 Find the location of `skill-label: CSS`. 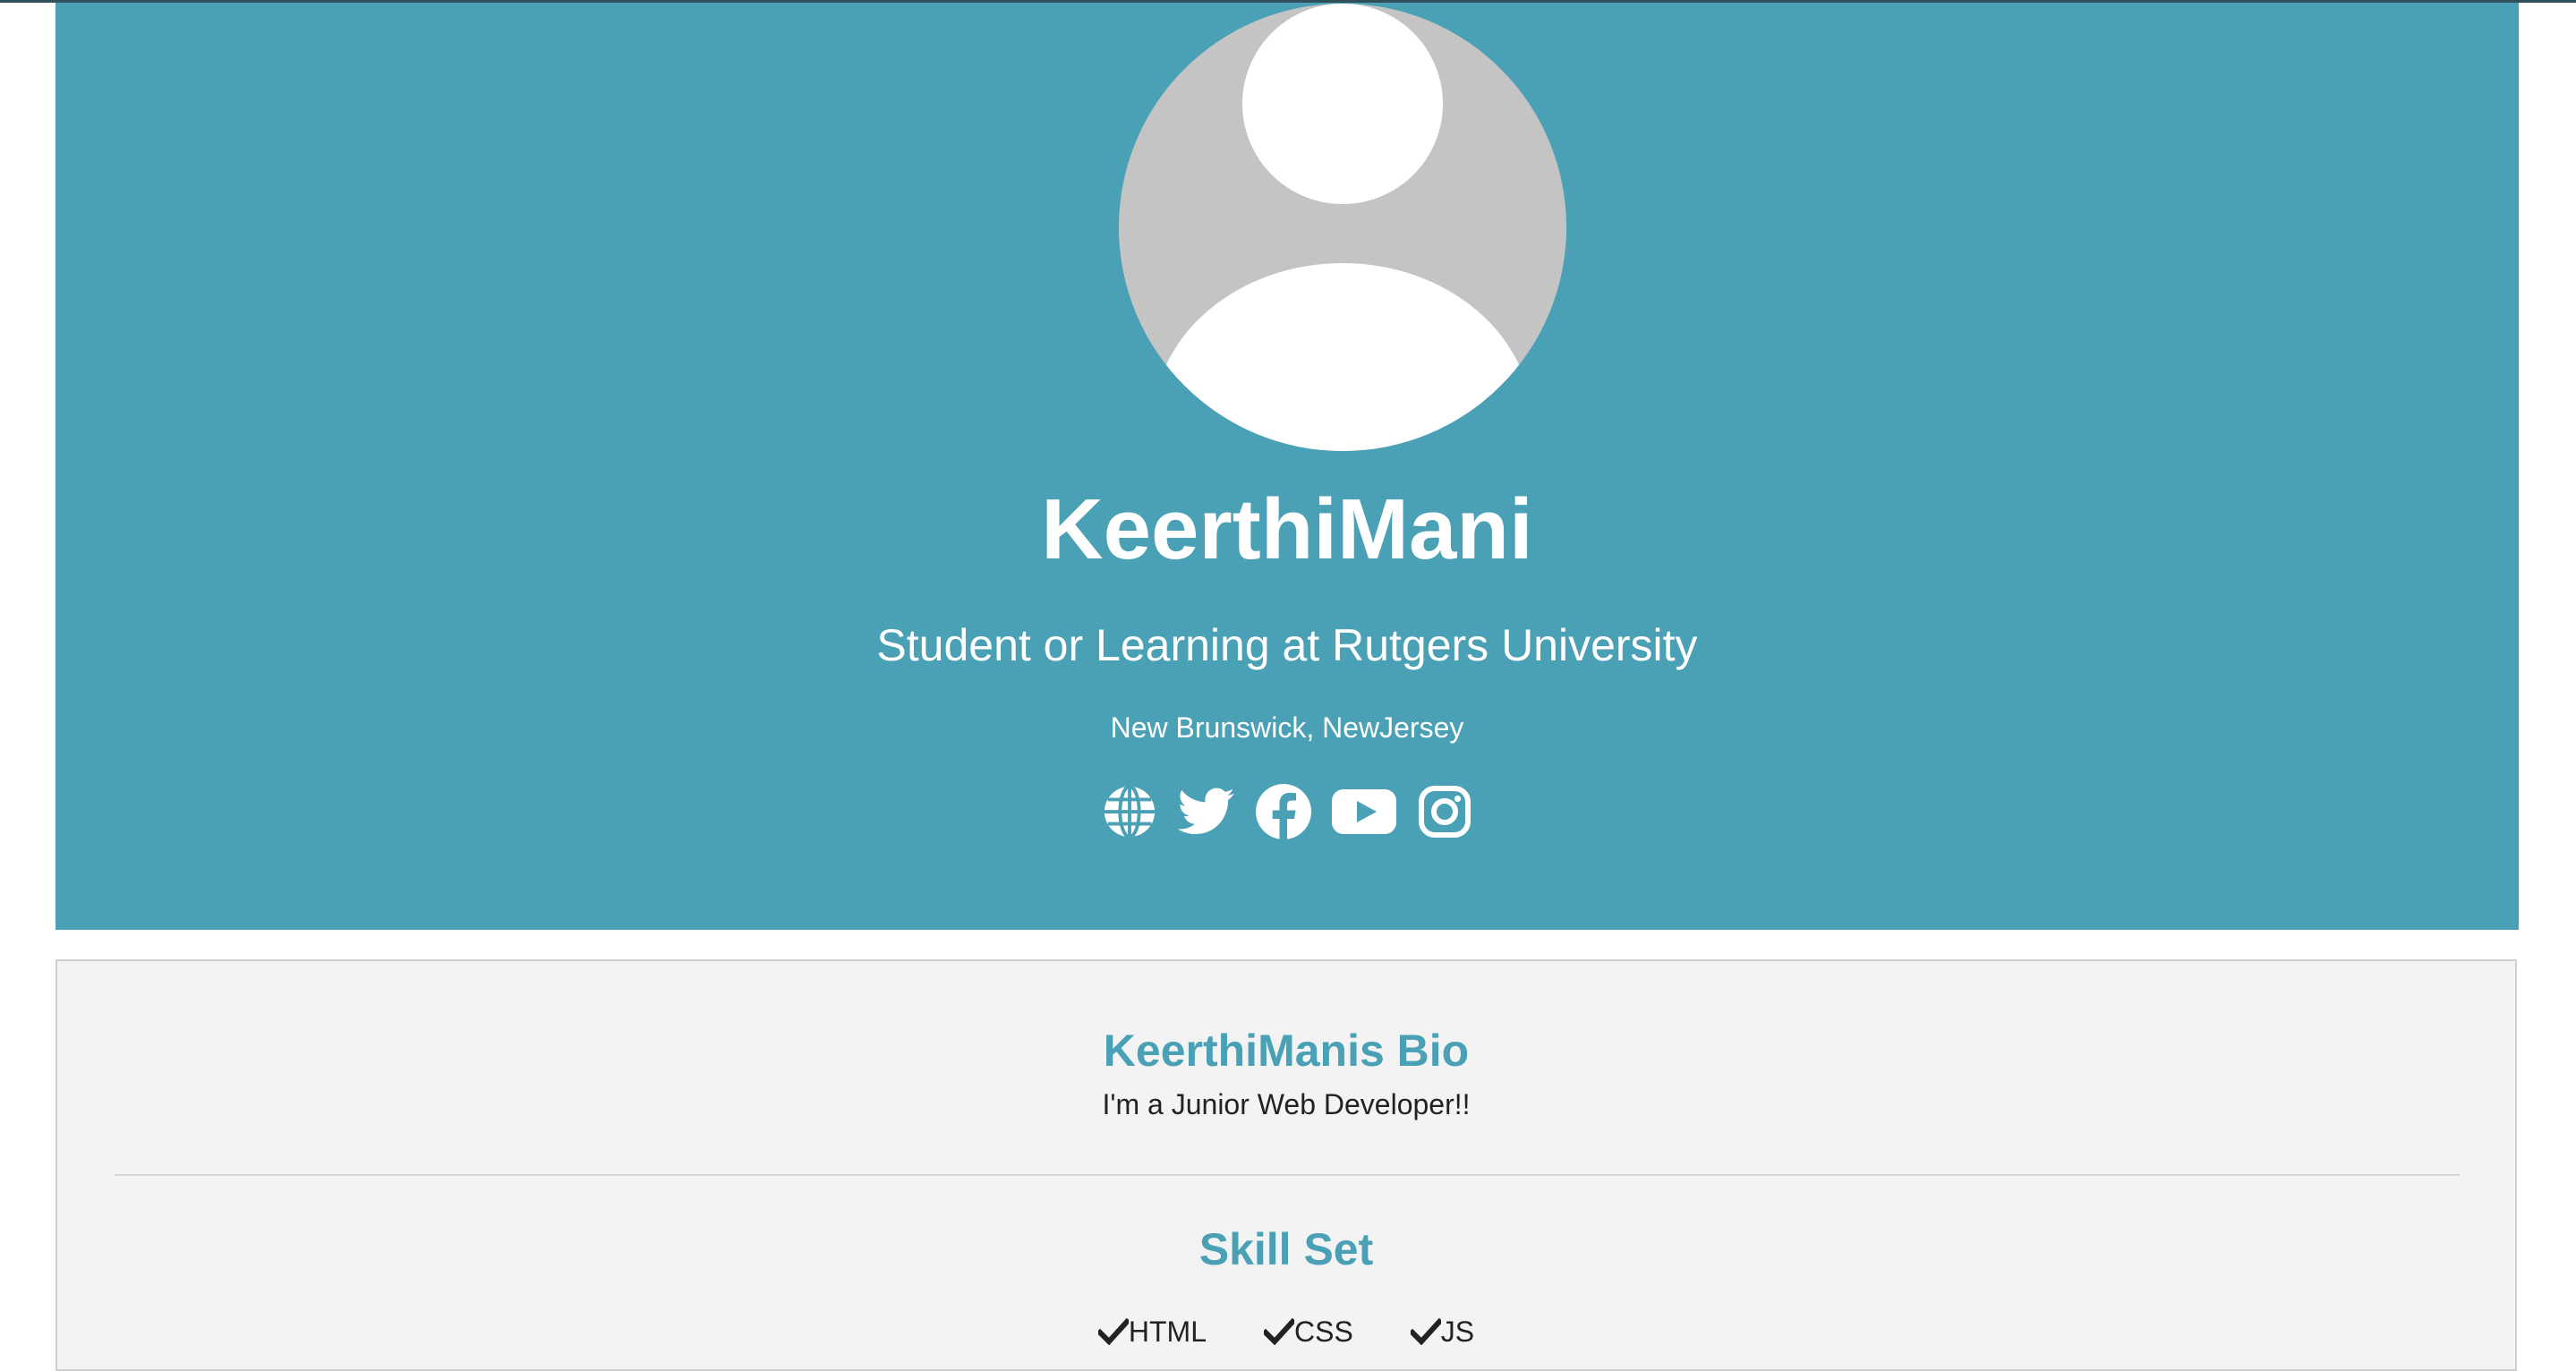

skill-label: CSS is located at coordinates (1323, 1332).